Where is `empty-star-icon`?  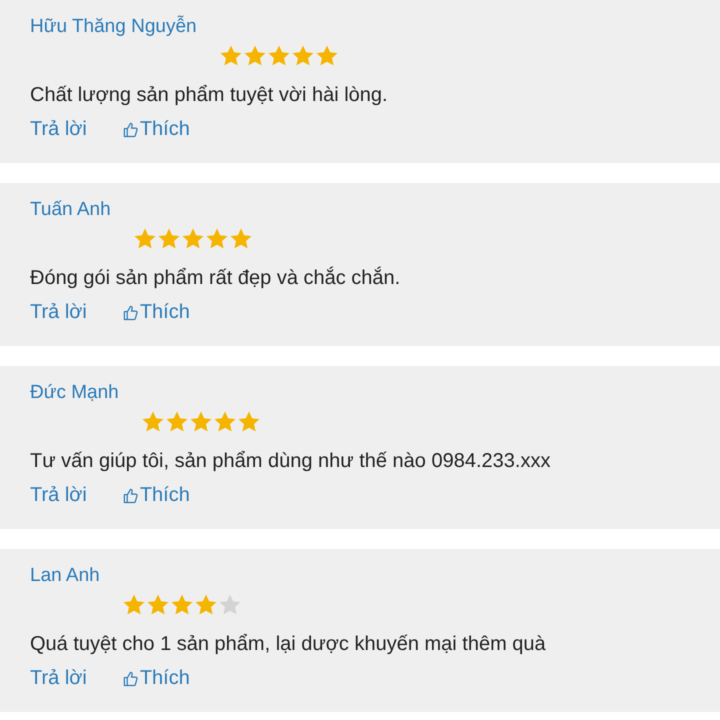
empty-star-icon is located at coordinates (230, 605).